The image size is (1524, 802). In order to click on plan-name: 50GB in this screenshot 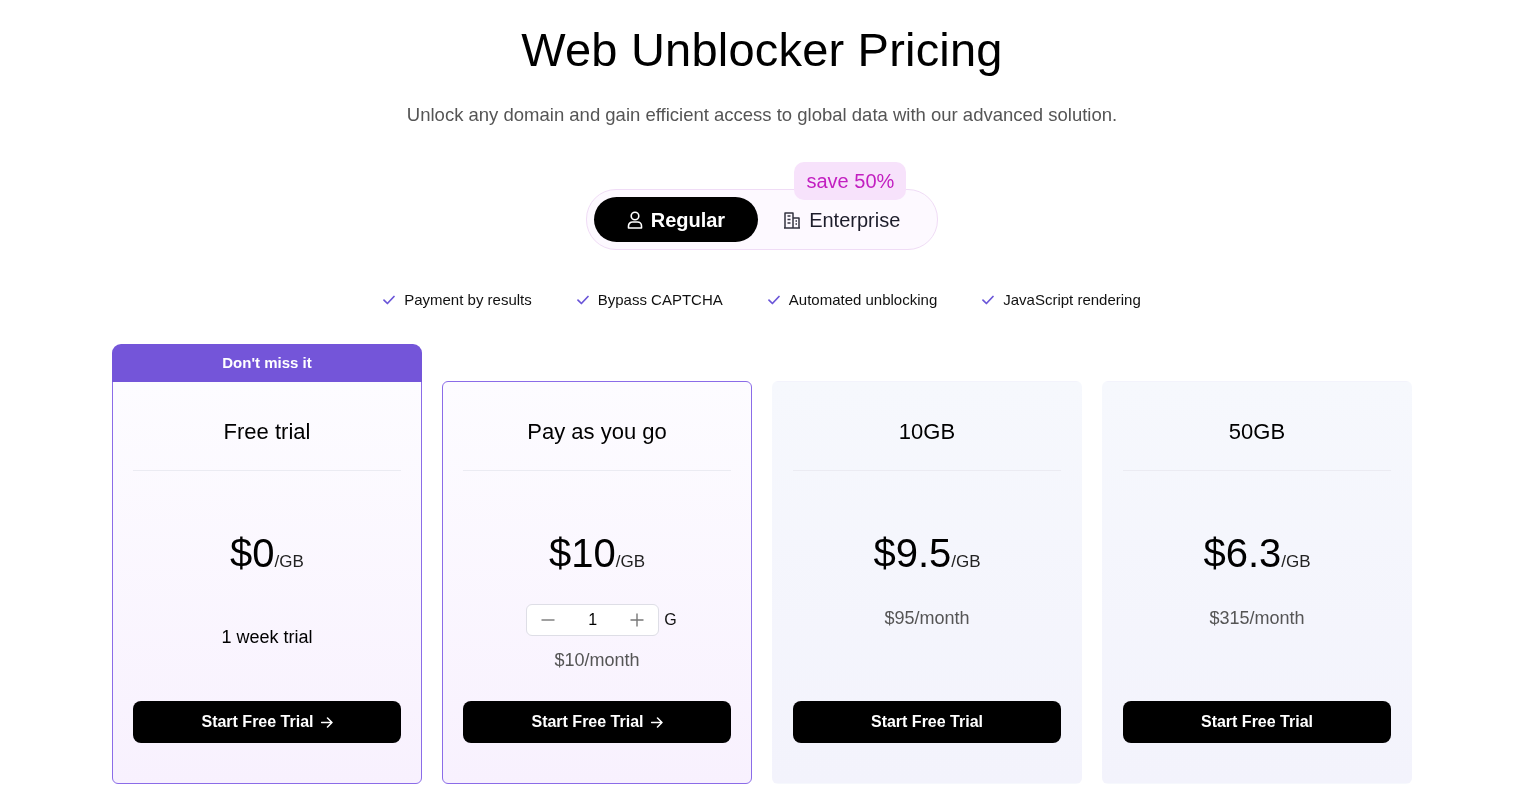, I will do `click(1257, 432)`.